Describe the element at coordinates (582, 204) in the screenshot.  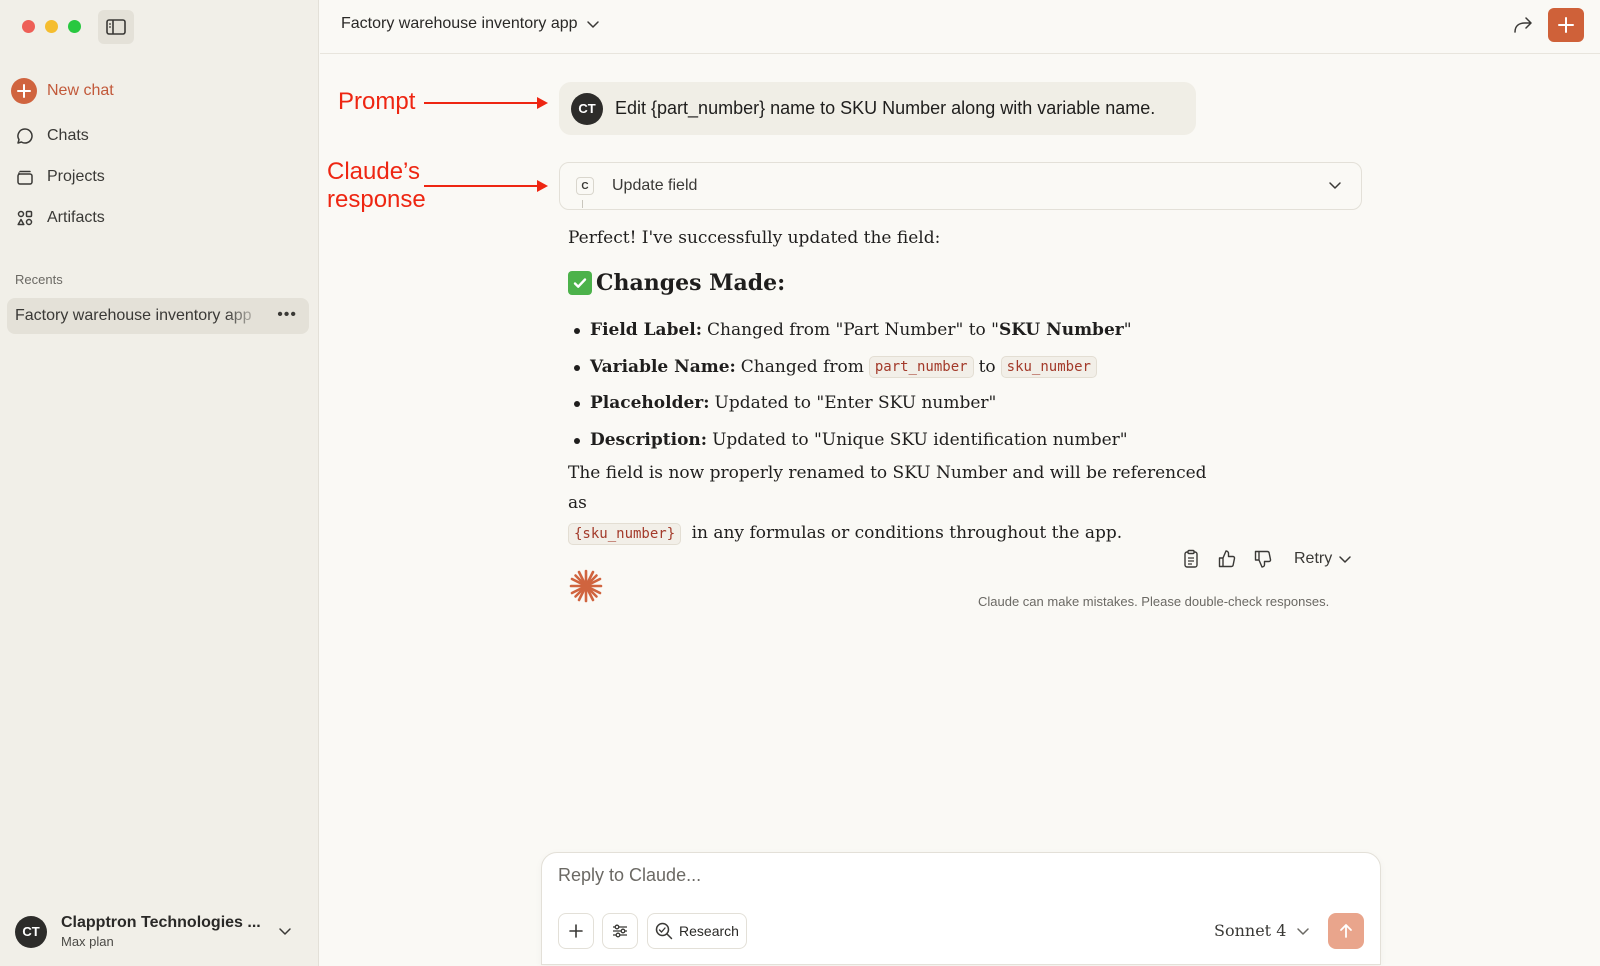
I see `tool-connector` at that location.